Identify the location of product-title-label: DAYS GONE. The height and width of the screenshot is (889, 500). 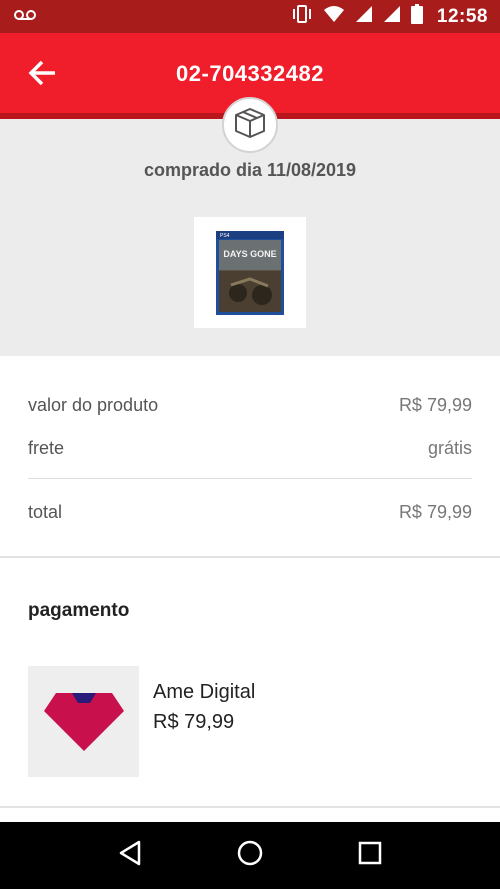
(249, 254).